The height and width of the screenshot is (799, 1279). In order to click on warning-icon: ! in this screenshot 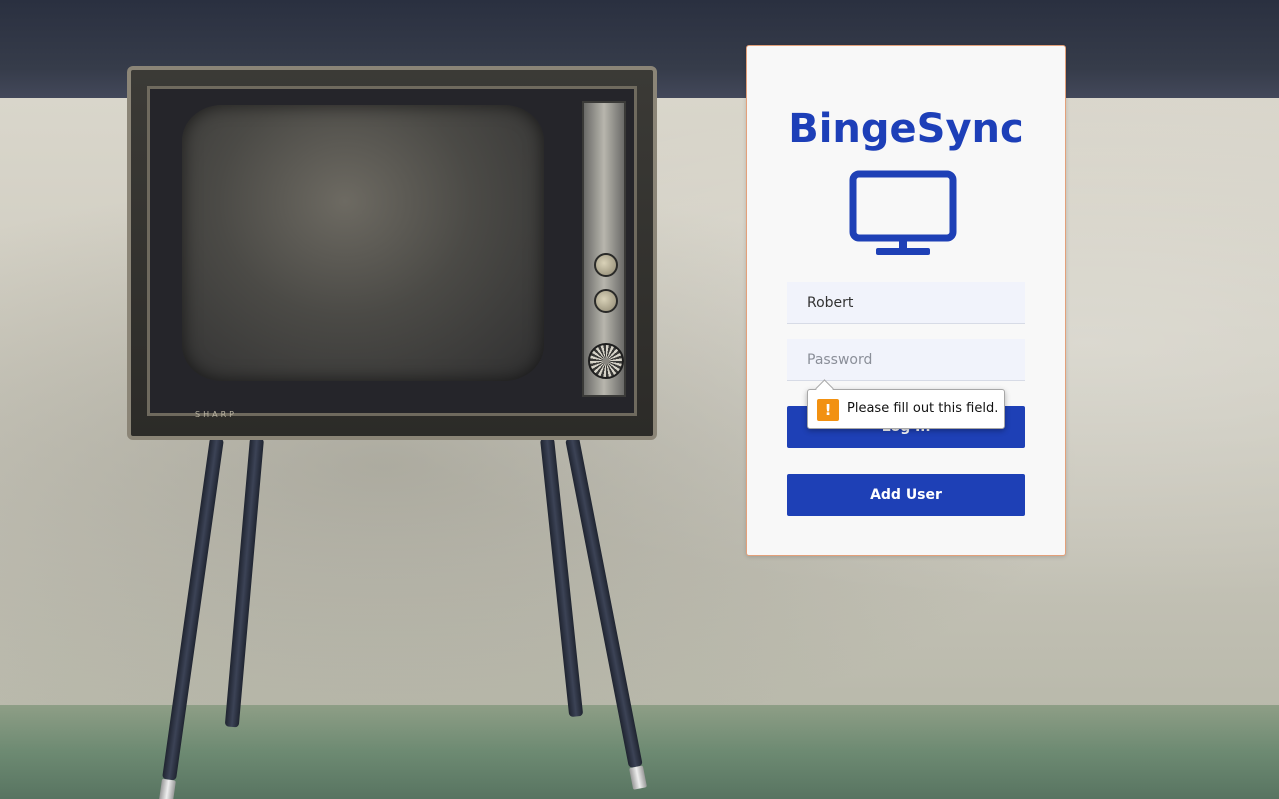, I will do `click(828, 410)`.